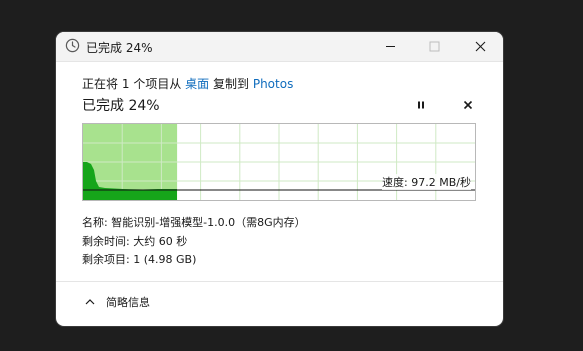  I want to click on pause-button, so click(421, 105).